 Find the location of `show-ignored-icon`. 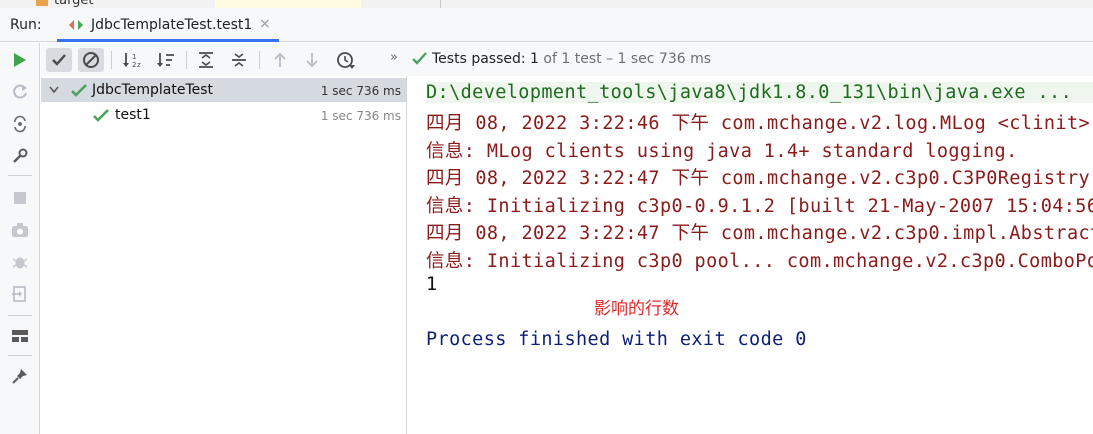

show-ignored-icon is located at coordinates (91, 60).